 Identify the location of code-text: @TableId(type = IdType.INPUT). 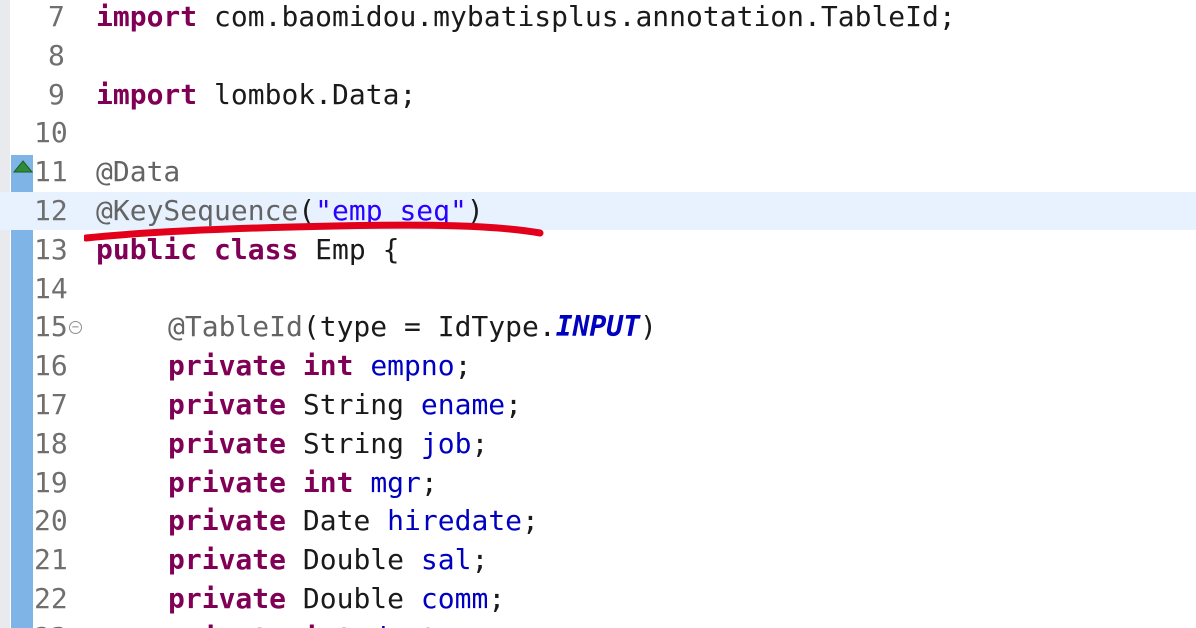
(412, 327).